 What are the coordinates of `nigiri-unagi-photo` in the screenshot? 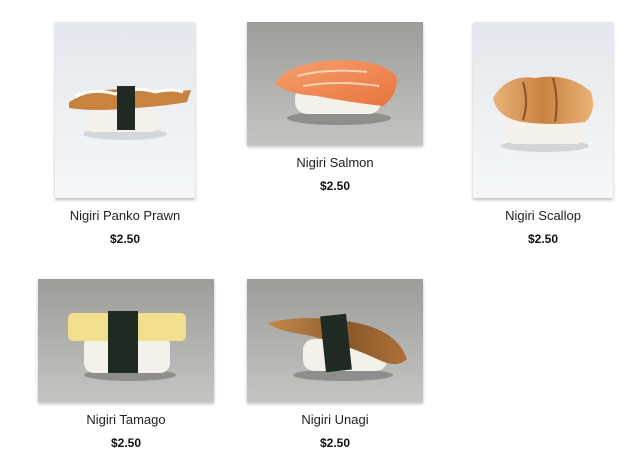 It's located at (335, 340).